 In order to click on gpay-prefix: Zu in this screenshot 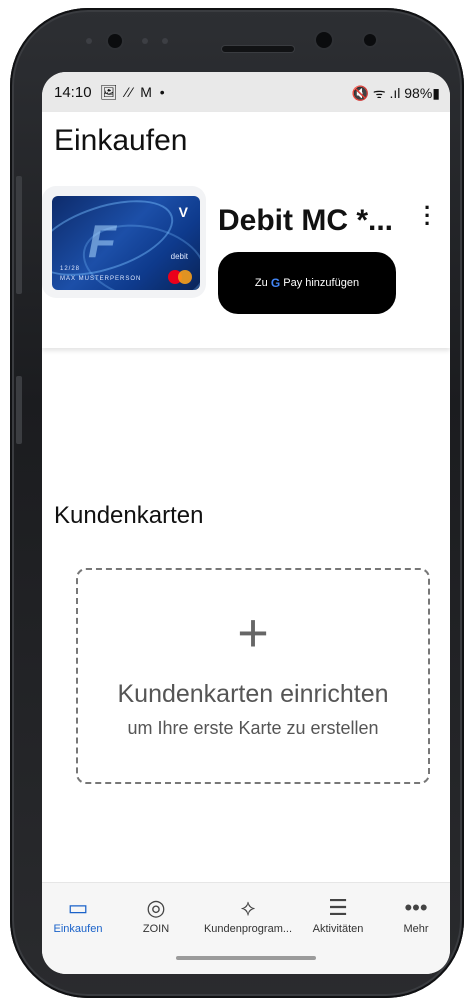, I will do `click(261, 283)`.